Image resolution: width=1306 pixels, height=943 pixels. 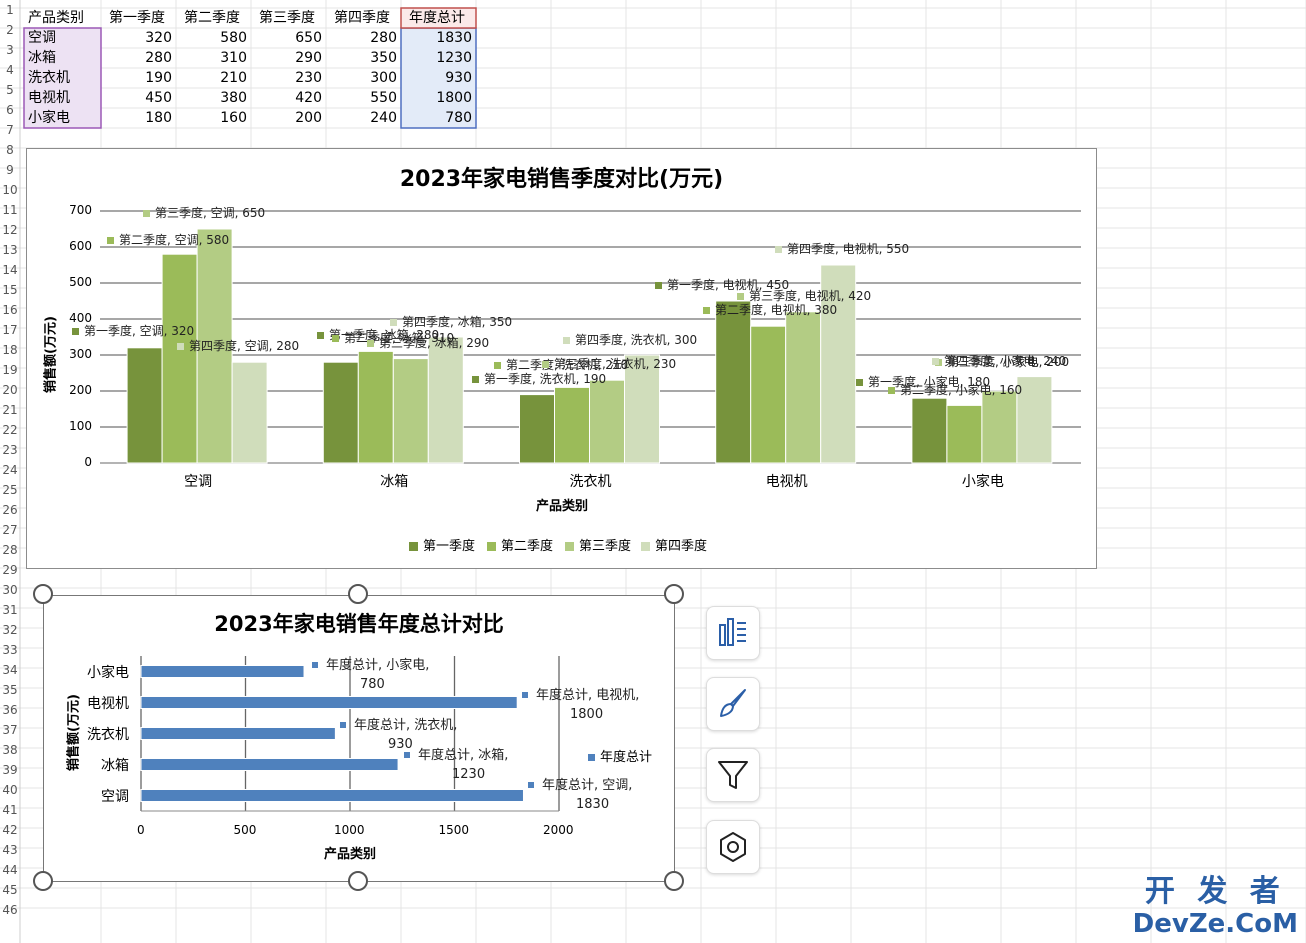 What do you see at coordinates (10, 170) in the screenshot?
I see `row-number: 9` at bounding box center [10, 170].